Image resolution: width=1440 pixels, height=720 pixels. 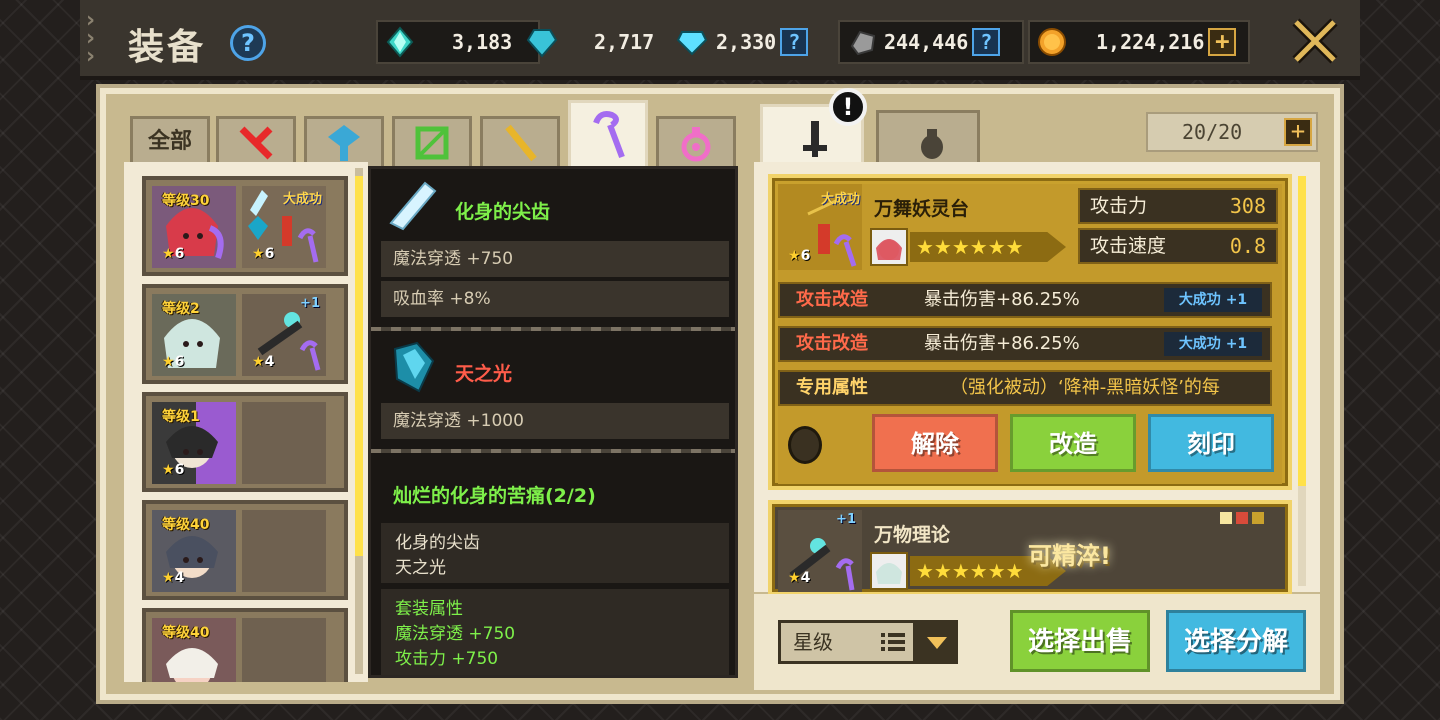 I want to click on select-dismantle-button: 选择分解, so click(x=1236, y=641).